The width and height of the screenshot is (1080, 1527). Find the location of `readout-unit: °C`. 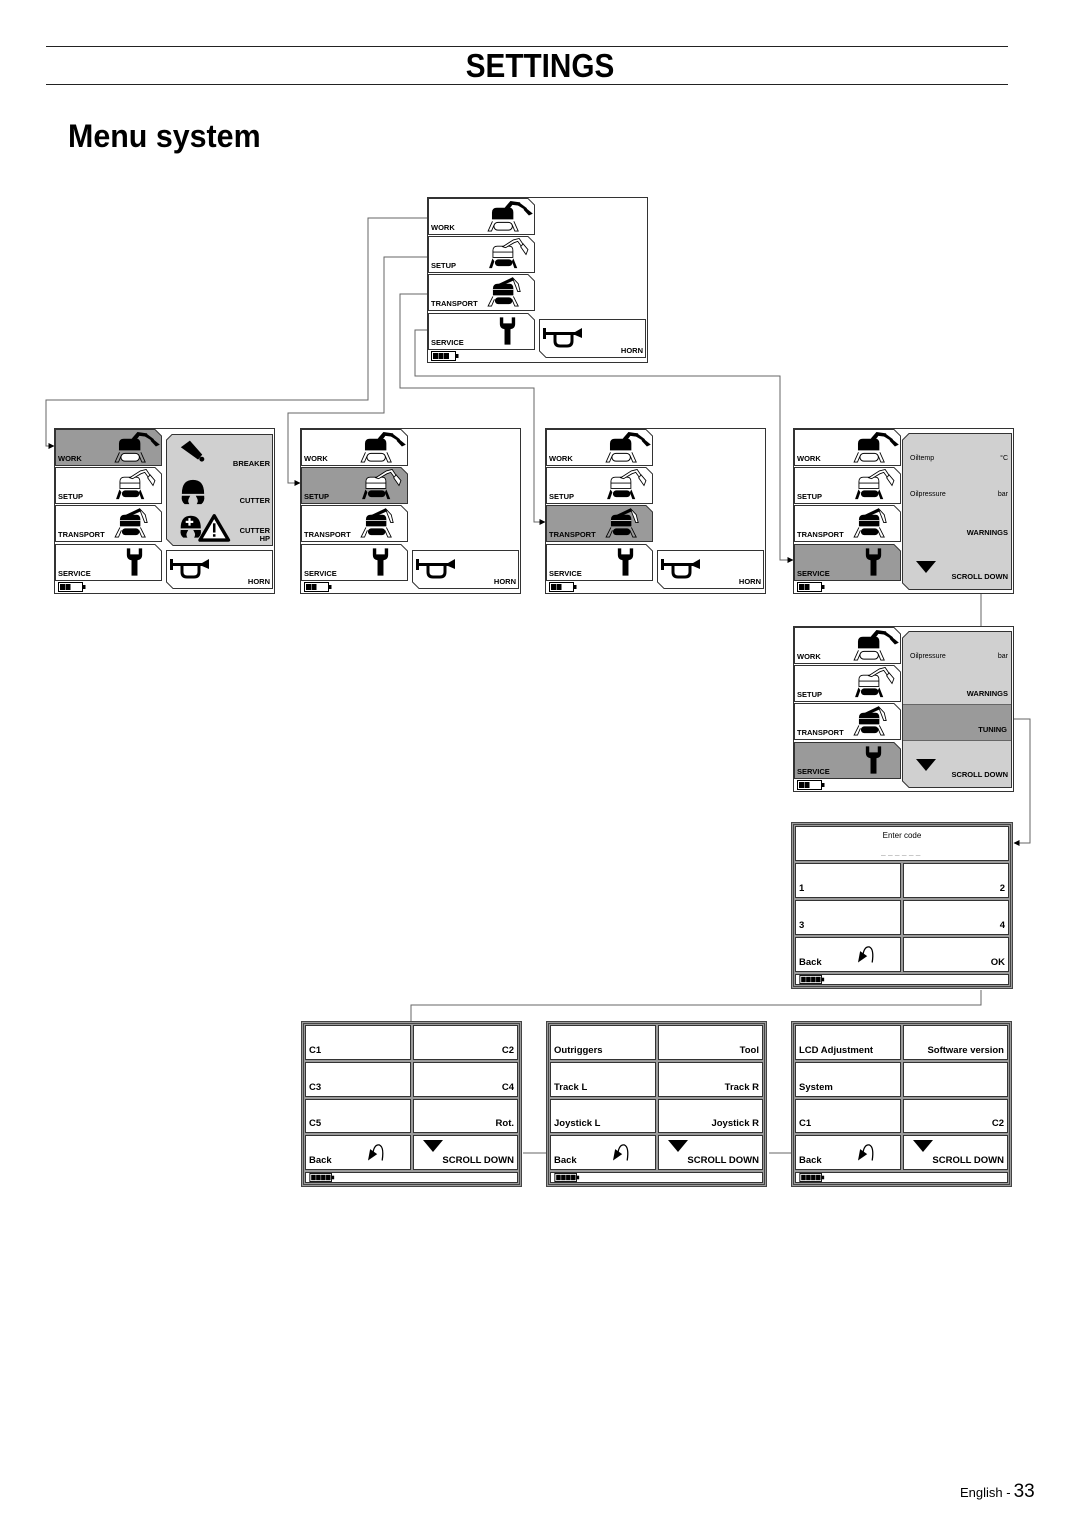

readout-unit: °C is located at coordinates (1004, 458).